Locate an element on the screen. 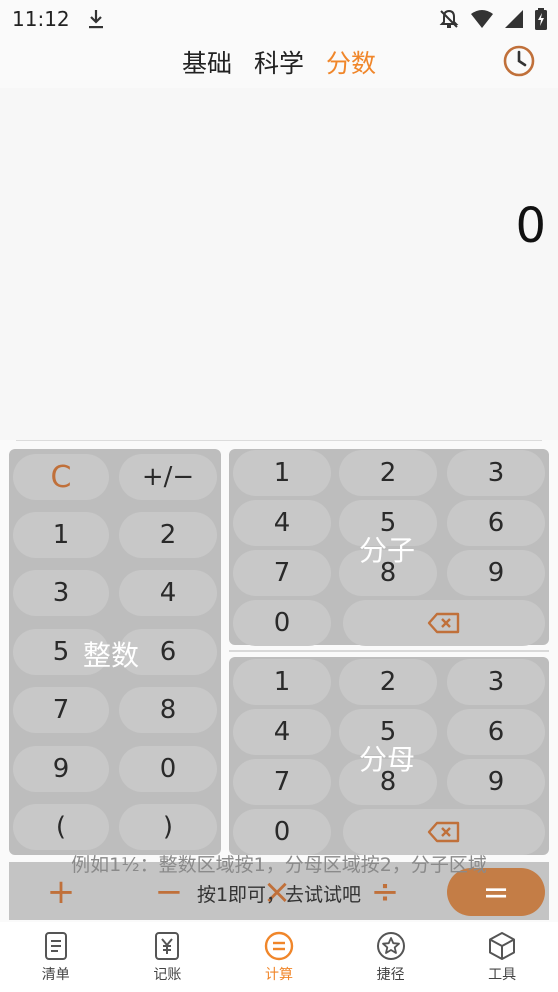 The width and height of the screenshot is (558, 992). nav-item-tools: 工具 is located at coordinates (502, 957).